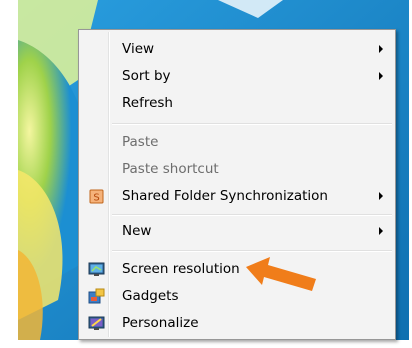 The width and height of the screenshot is (412, 348). I want to click on personalize-icon, so click(96, 323).